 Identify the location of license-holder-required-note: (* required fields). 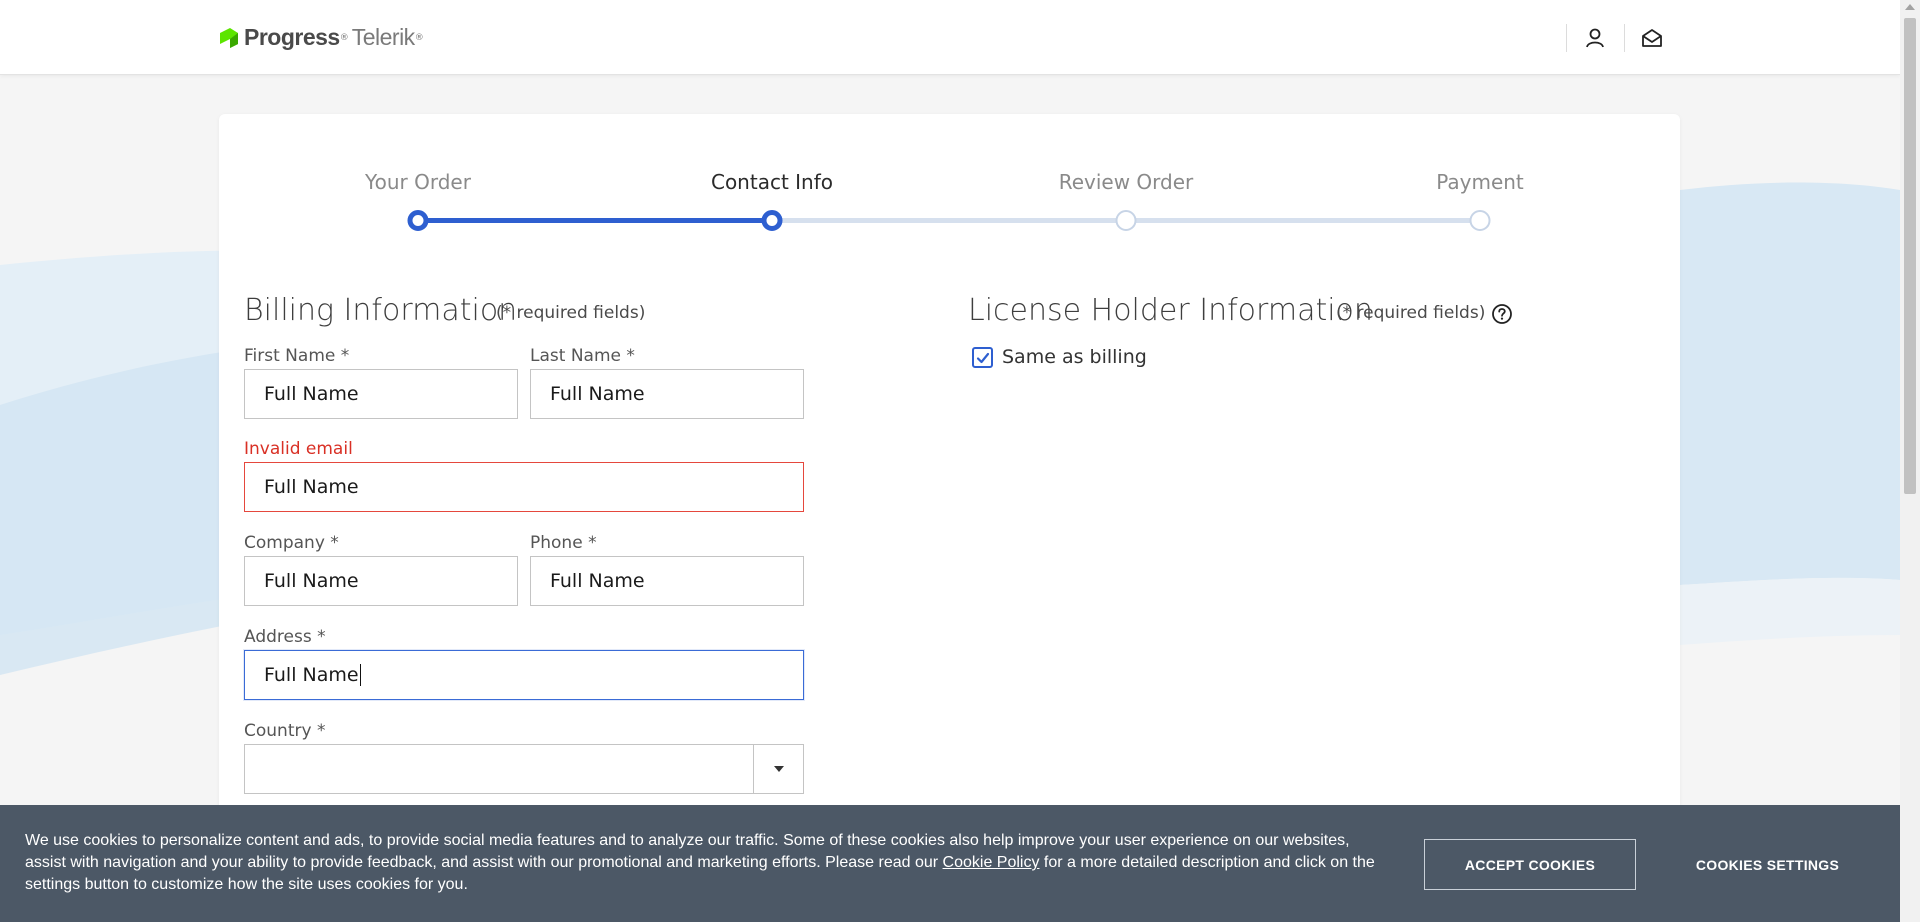
(1411, 313).